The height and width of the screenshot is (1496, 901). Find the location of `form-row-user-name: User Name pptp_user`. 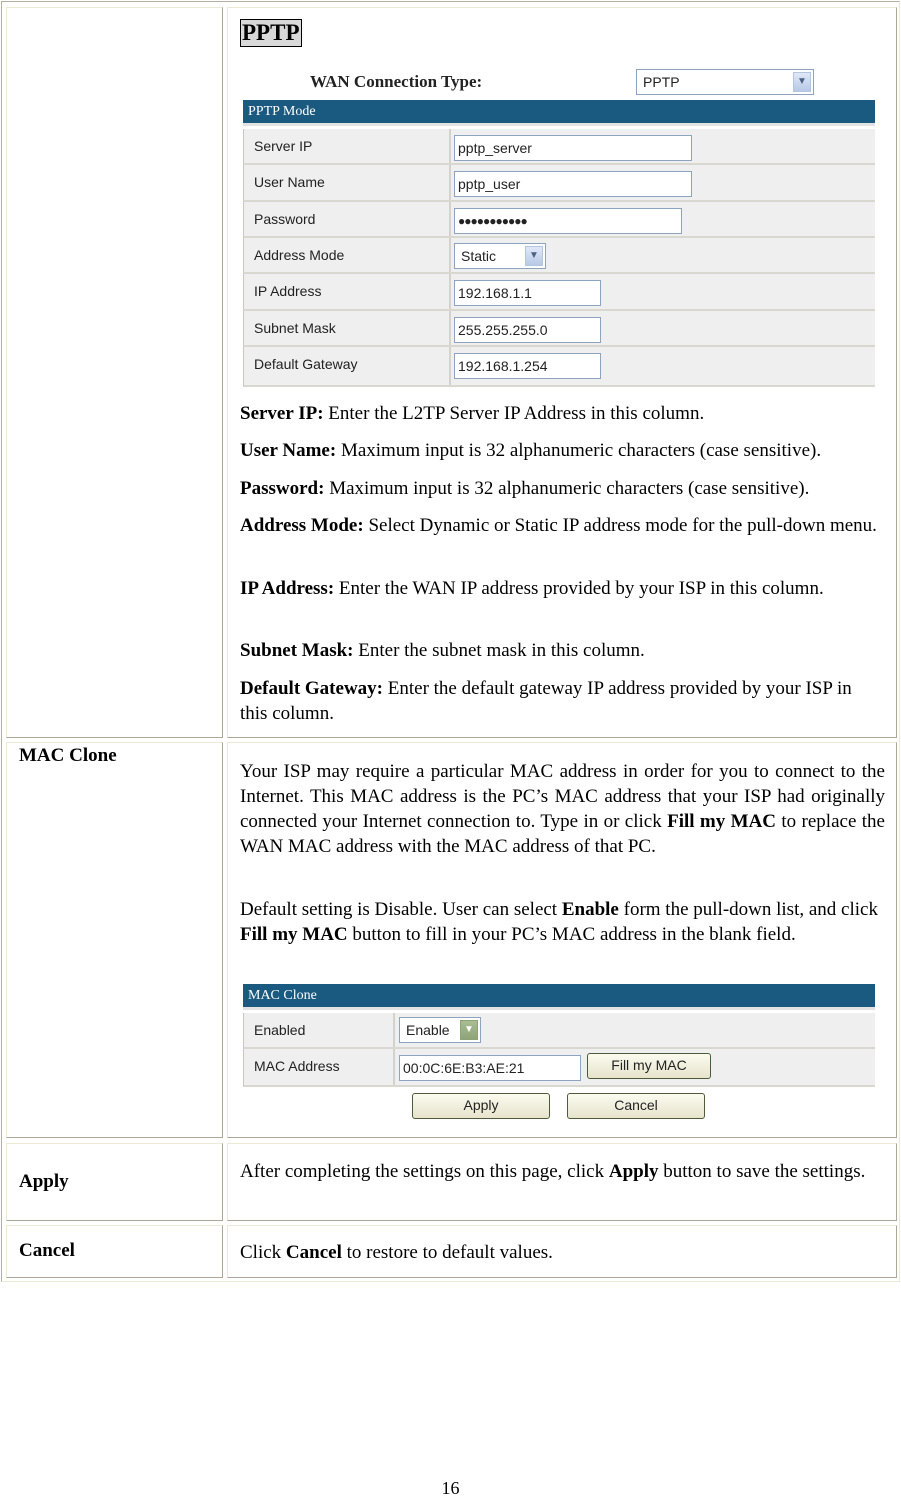

form-row-user-name: User Name pptp_user is located at coordinates (559, 183).